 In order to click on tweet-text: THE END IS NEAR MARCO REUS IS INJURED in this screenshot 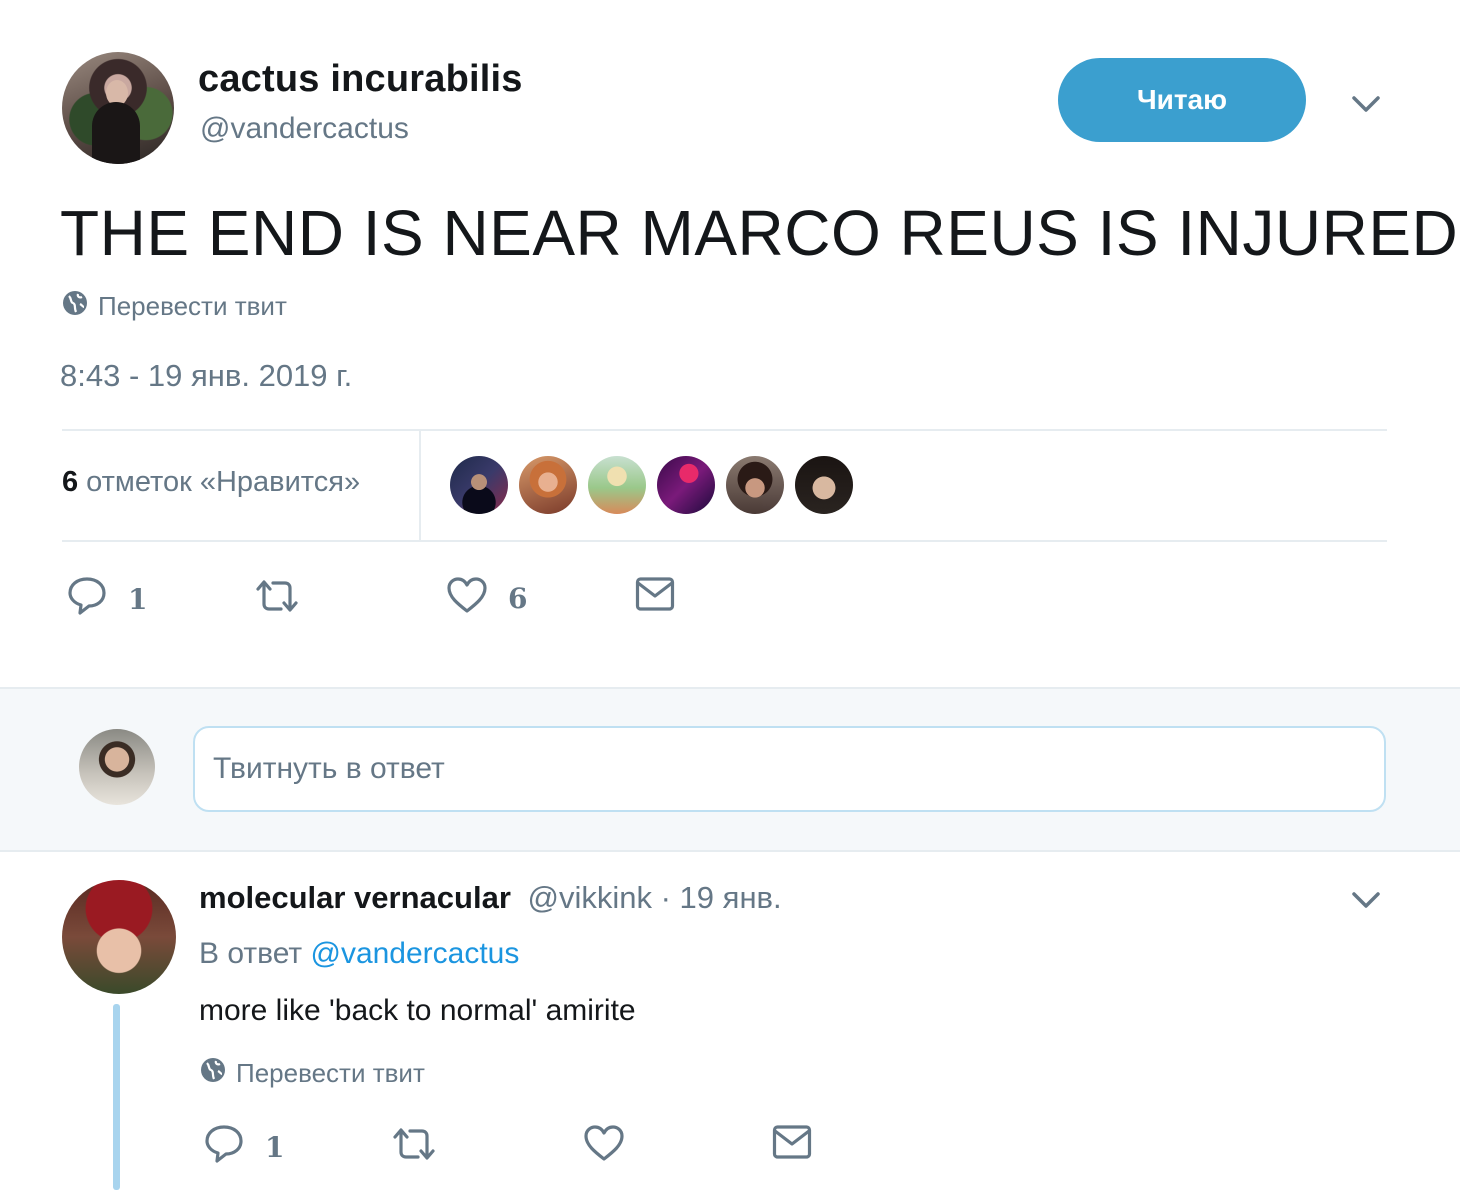, I will do `click(759, 233)`.